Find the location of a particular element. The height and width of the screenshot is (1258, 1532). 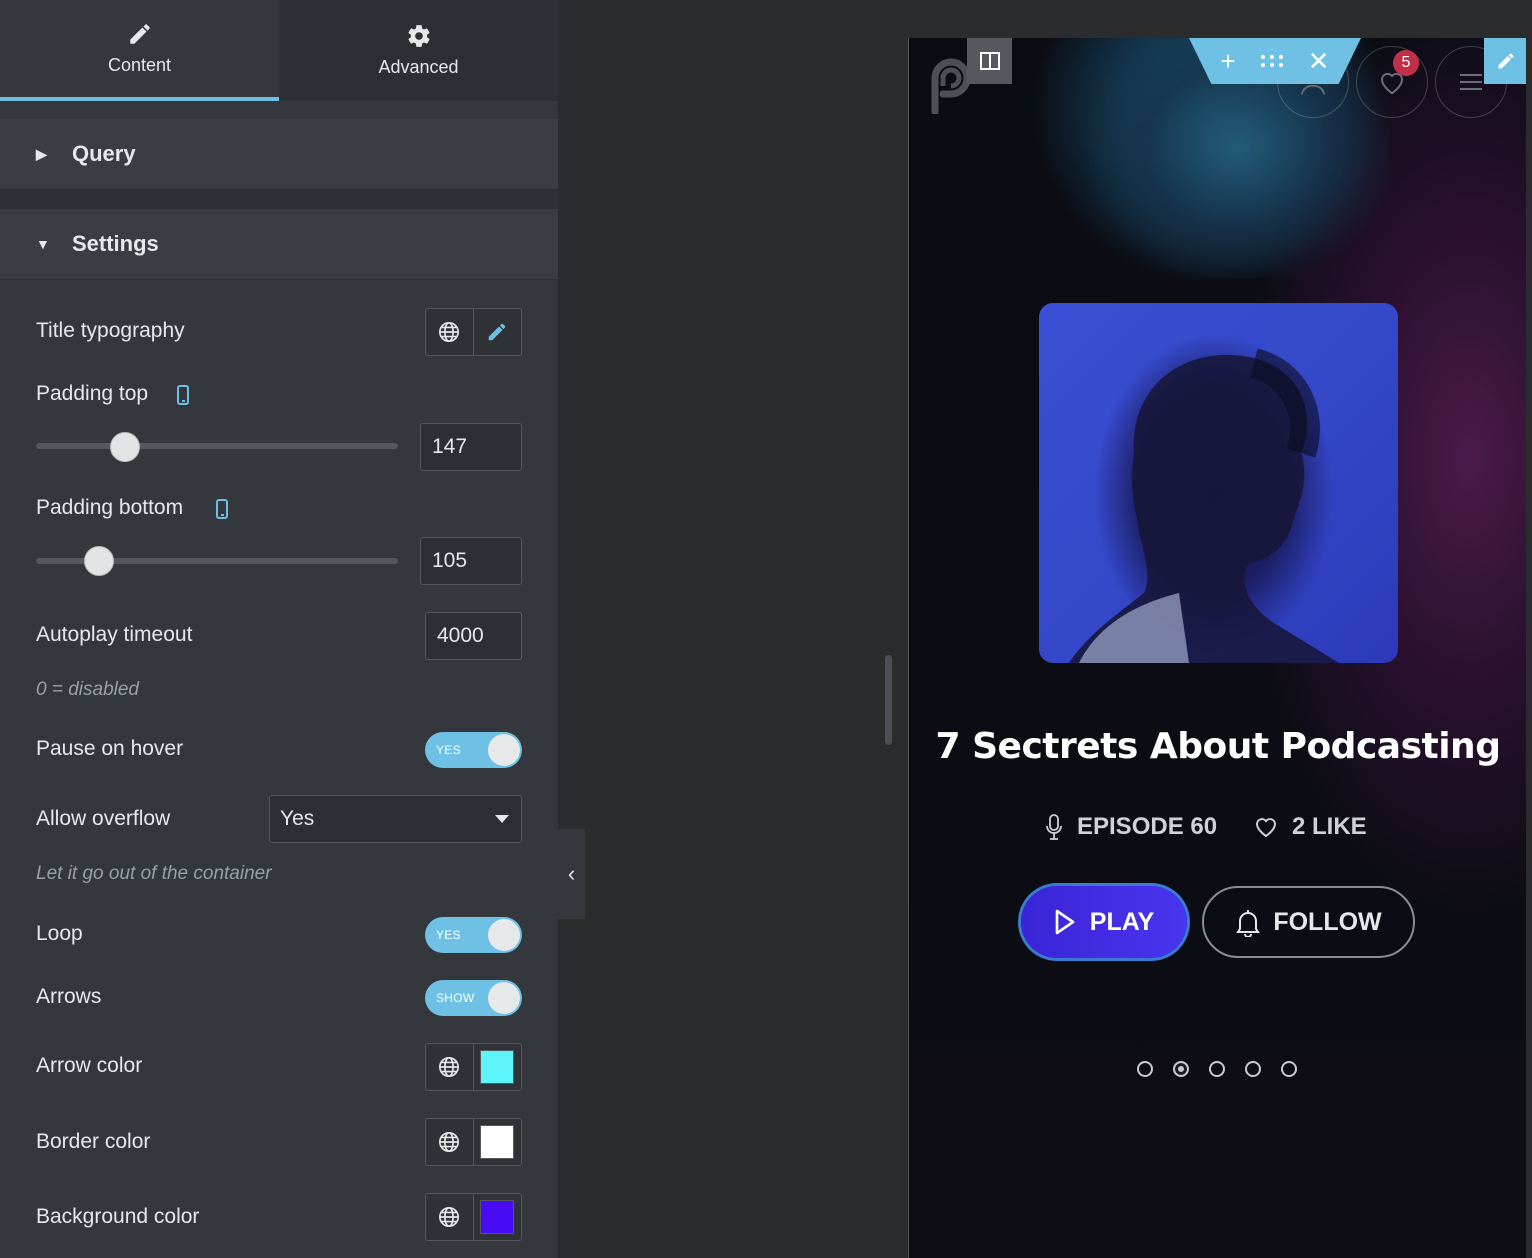

episode-cover-image is located at coordinates (1218, 483).